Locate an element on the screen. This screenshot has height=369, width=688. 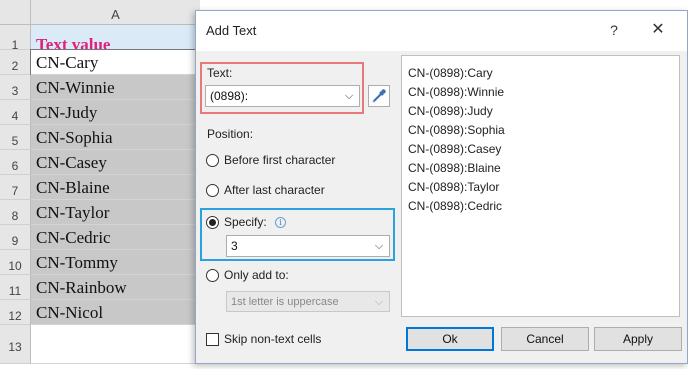
cell-a3: CN-Winnie is located at coordinates (113, 87).